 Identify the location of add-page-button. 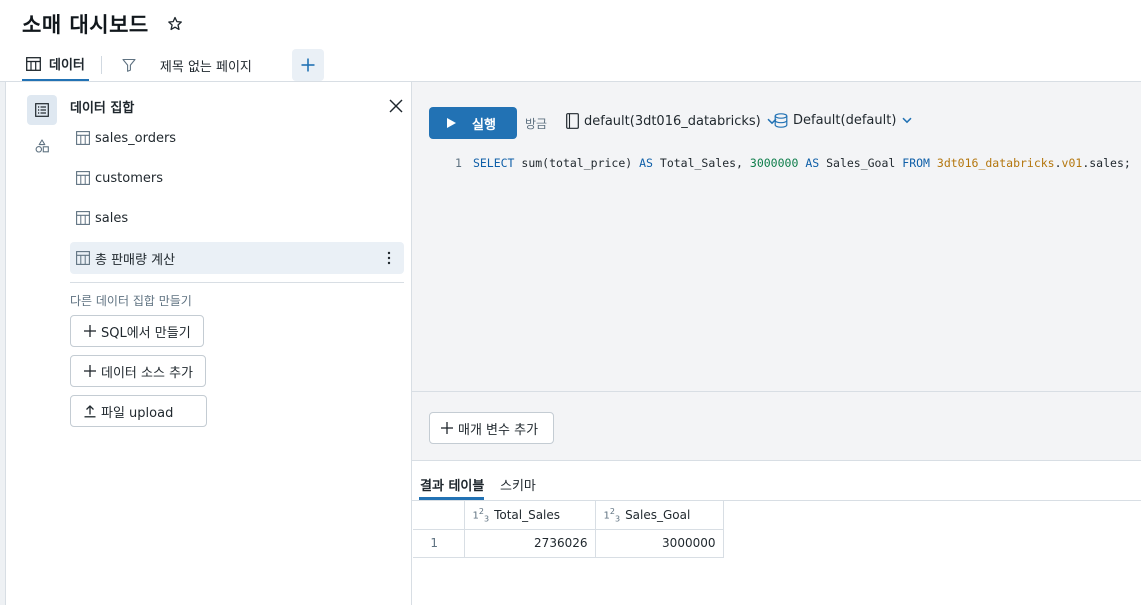
(307, 65).